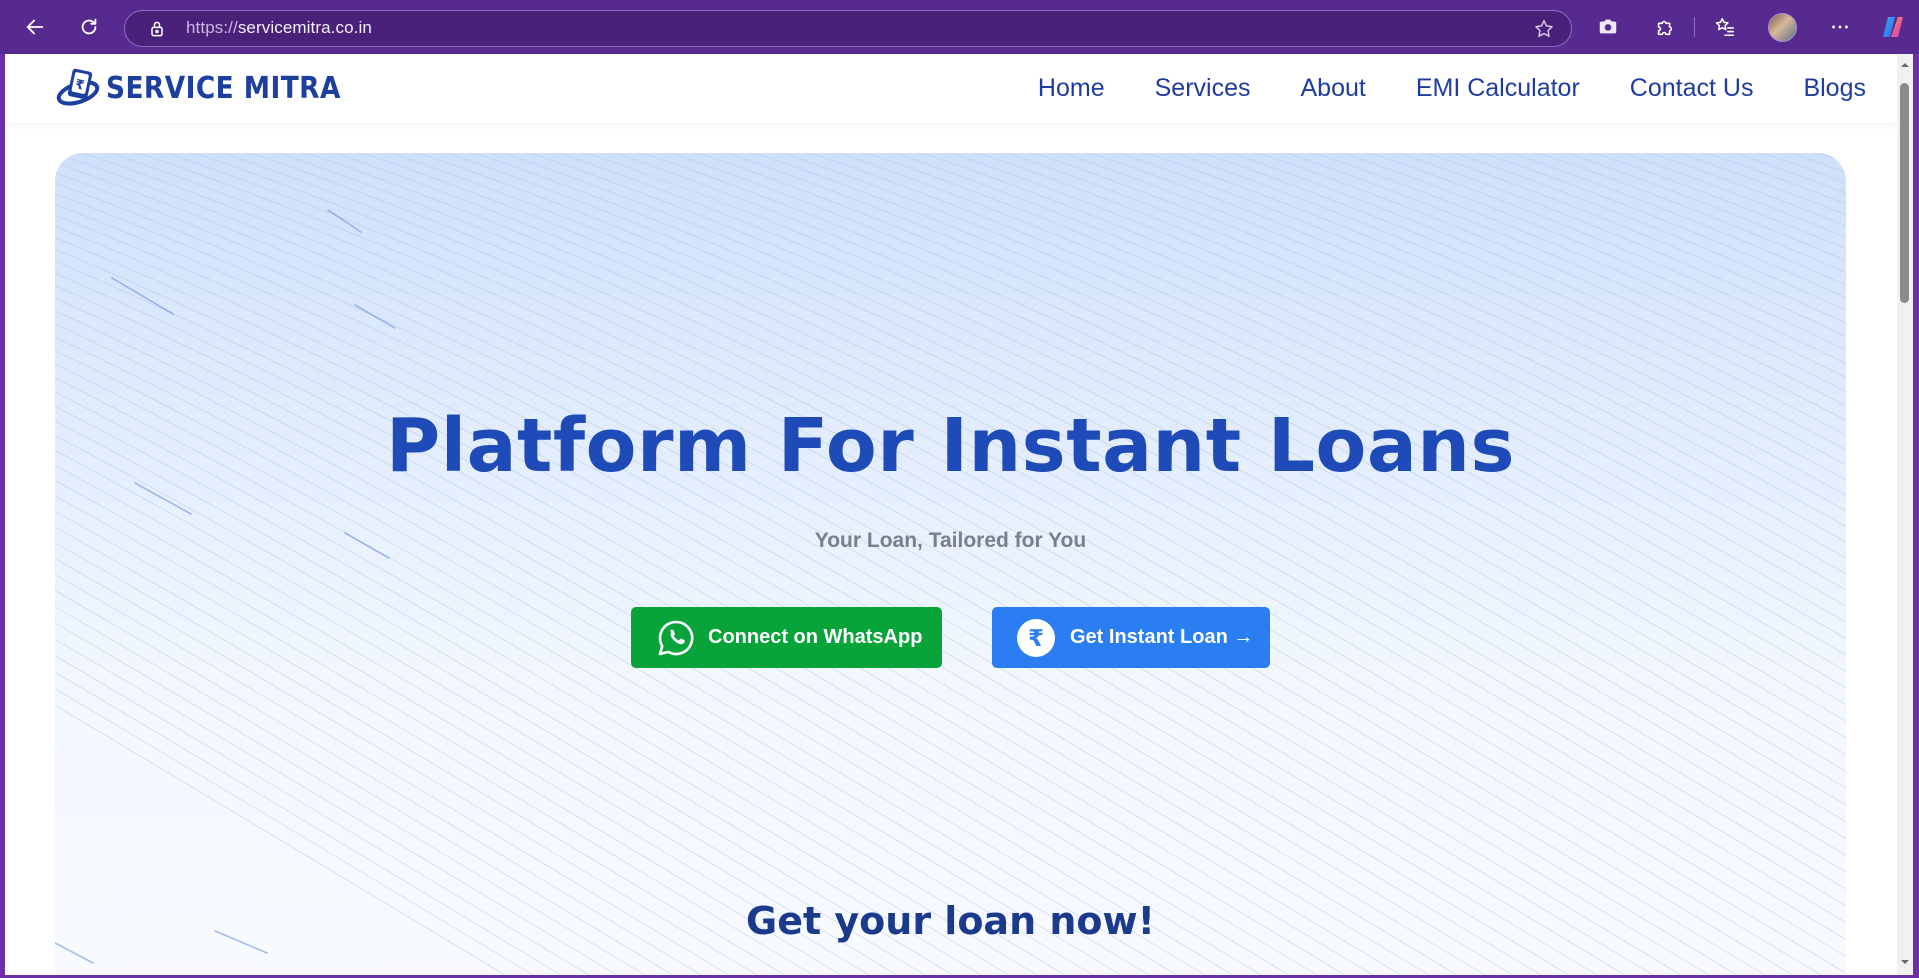 The height and width of the screenshot is (978, 1919). I want to click on toolbar-divider, so click(1694, 27).